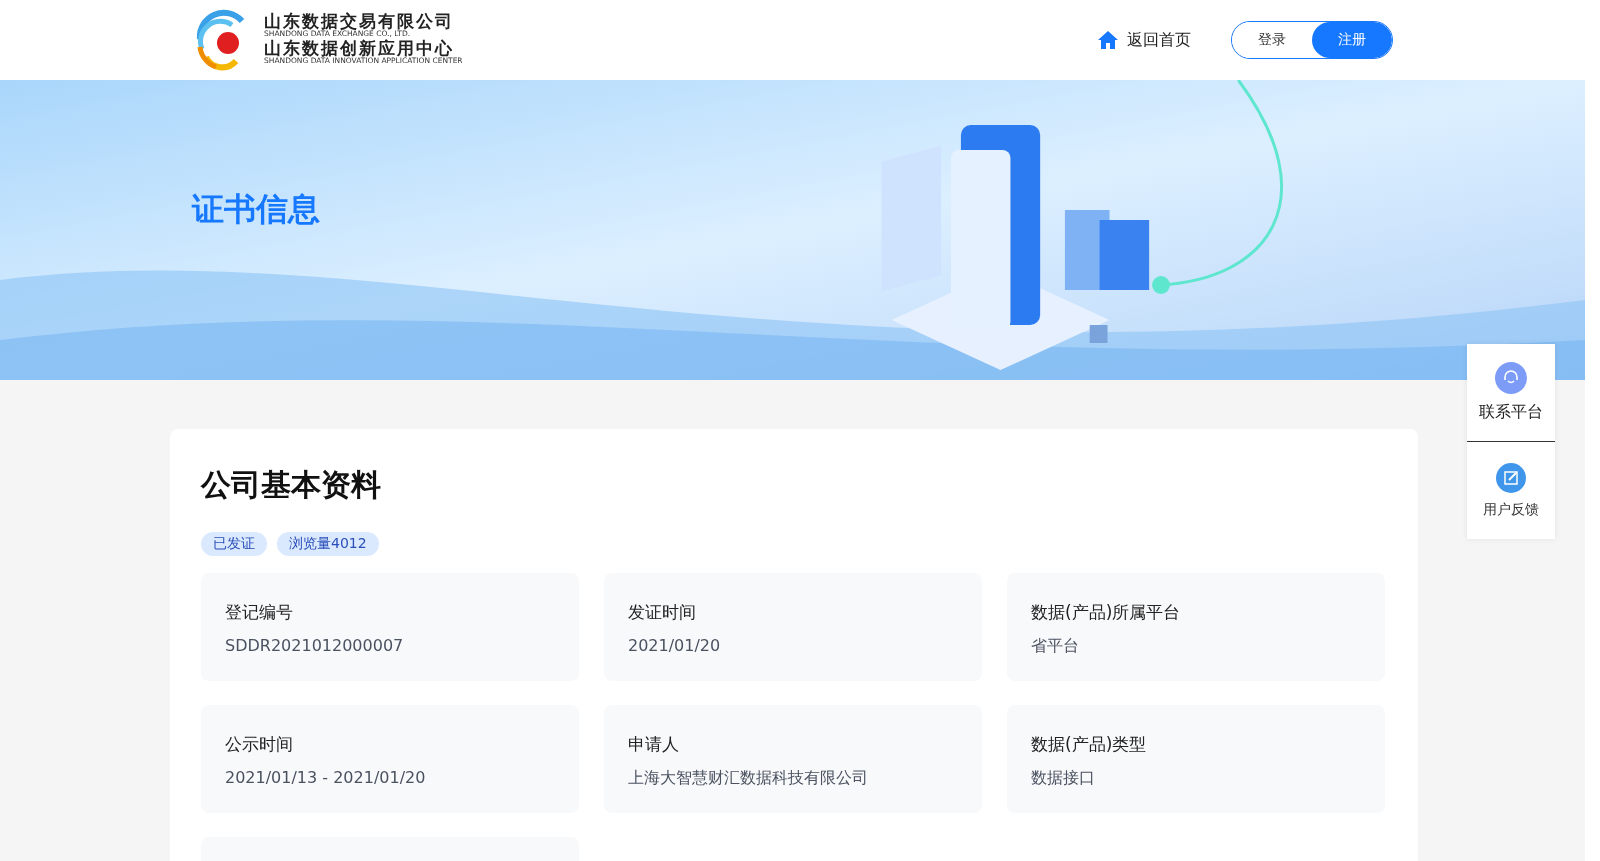 Image resolution: width=1600 pixels, height=861 pixels. Describe the element at coordinates (675, 645) in the screenshot. I see `field-value: 2021/01/20` at that location.